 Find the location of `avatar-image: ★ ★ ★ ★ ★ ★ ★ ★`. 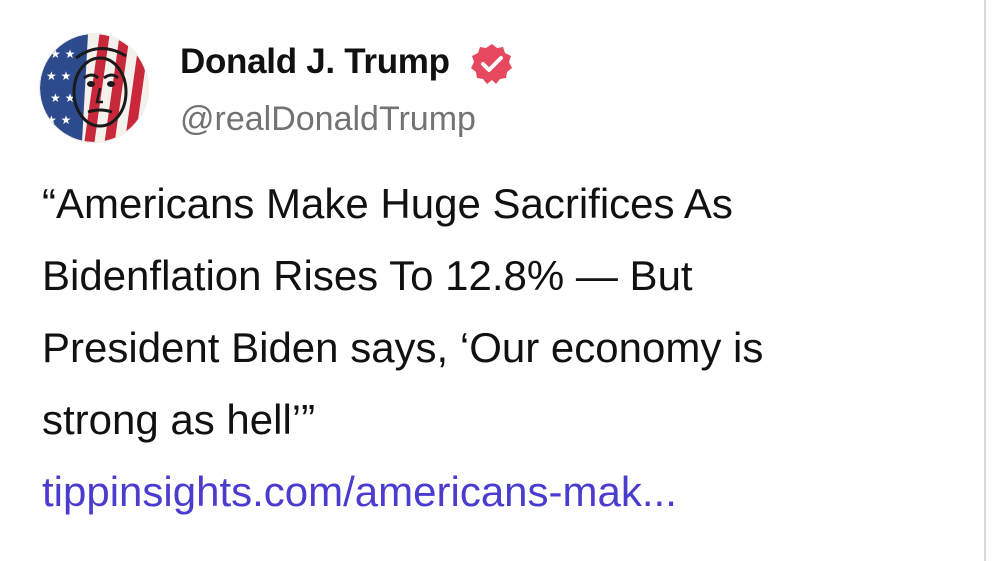

avatar-image: ★ ★ ★ ★ ★ ★ ★ ★ is located at coordinates (94, 88).